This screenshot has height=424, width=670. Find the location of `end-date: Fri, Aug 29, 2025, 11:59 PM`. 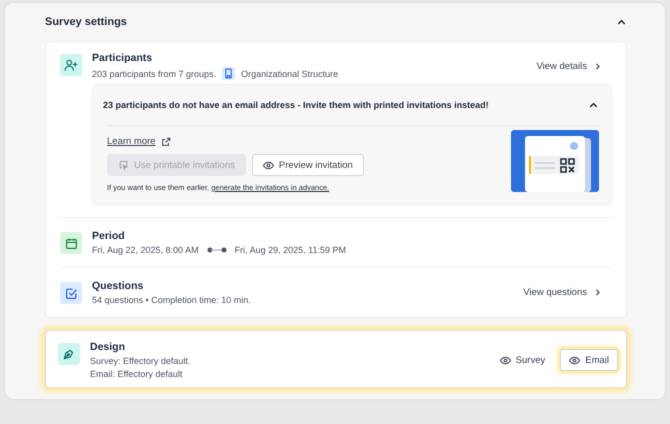

end-date: Fri, Aug 29, 2025, 11:59 PM is located at coordinates (290, 250).